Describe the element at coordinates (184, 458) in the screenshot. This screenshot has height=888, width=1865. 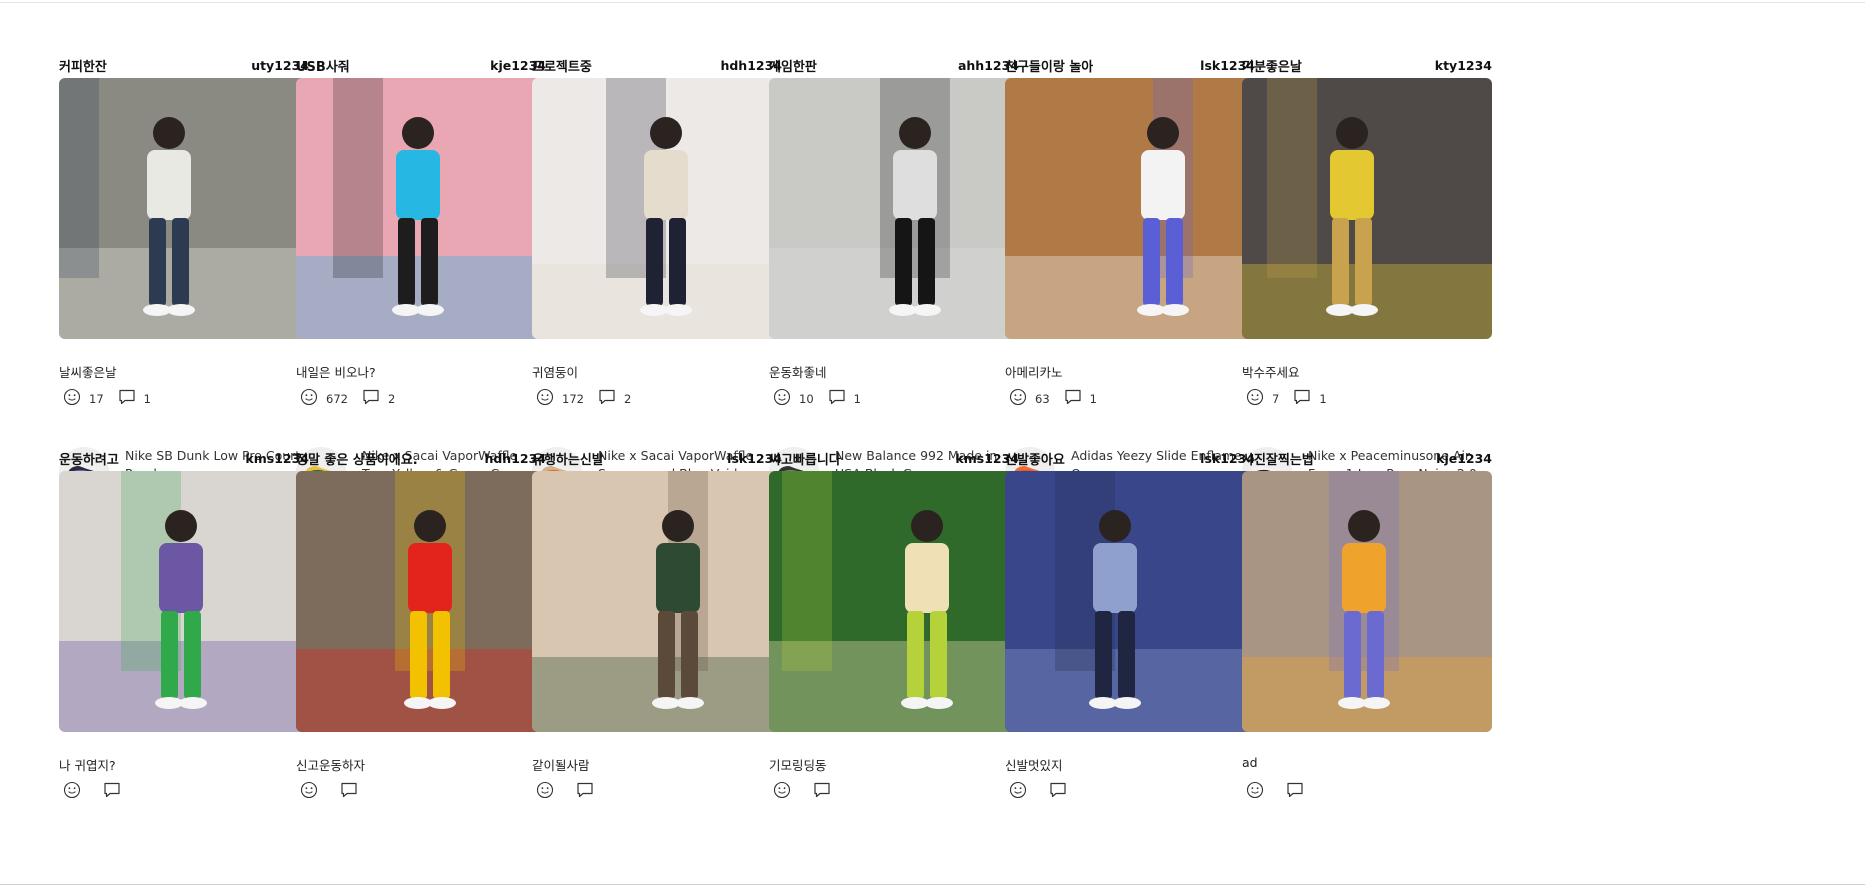
I see `post-header: 운동하려고 kms1234` at that location.